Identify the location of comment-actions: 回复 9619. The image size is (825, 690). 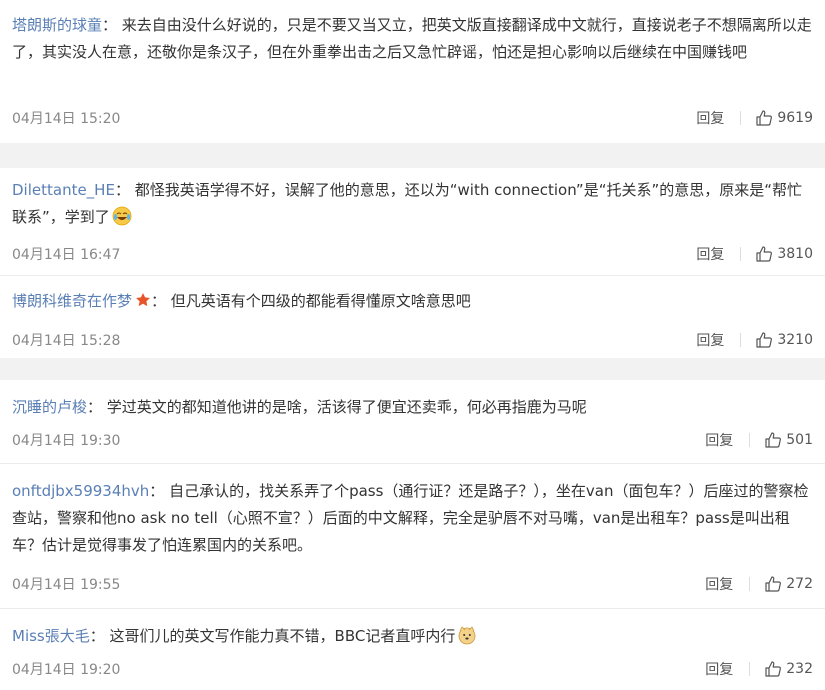
(754, 118).